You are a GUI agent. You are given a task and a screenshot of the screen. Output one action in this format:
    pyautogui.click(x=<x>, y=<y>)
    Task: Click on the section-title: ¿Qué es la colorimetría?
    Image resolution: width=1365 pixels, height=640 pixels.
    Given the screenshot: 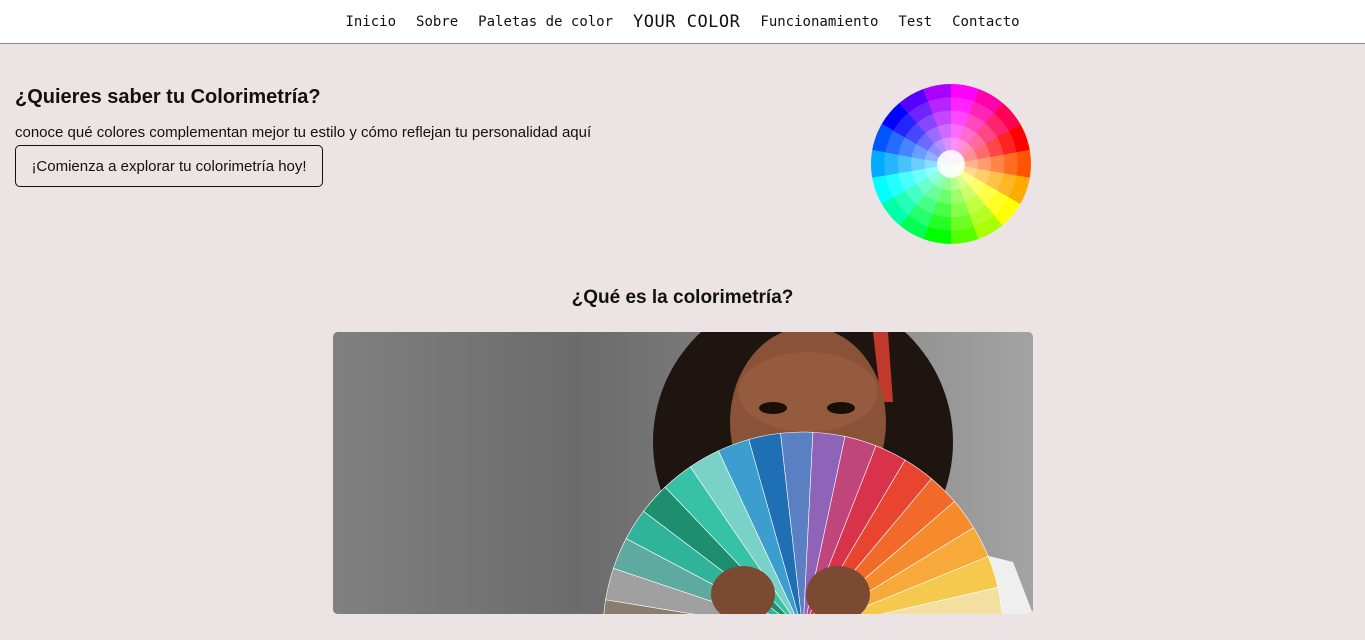 What is the action you would take?
    pyautogui.click(x=682, y=297)
    